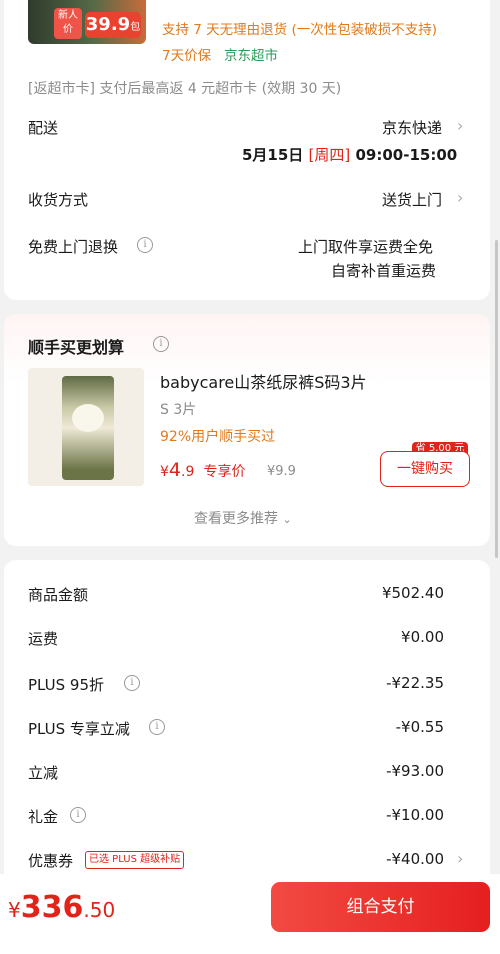 This screenshot has width=500, height=954. What do you see at coordinates (380, 907) in the screenshot?
I see `combined-pay-button: 组合支付` at bounding box center [380, 907].